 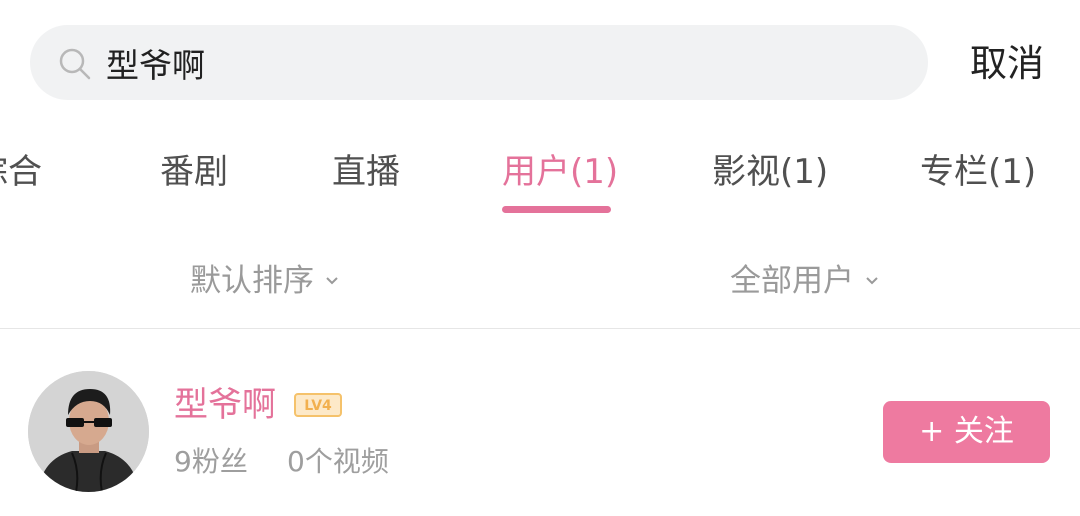 I want to click on divider, so click(x=540, y=328).